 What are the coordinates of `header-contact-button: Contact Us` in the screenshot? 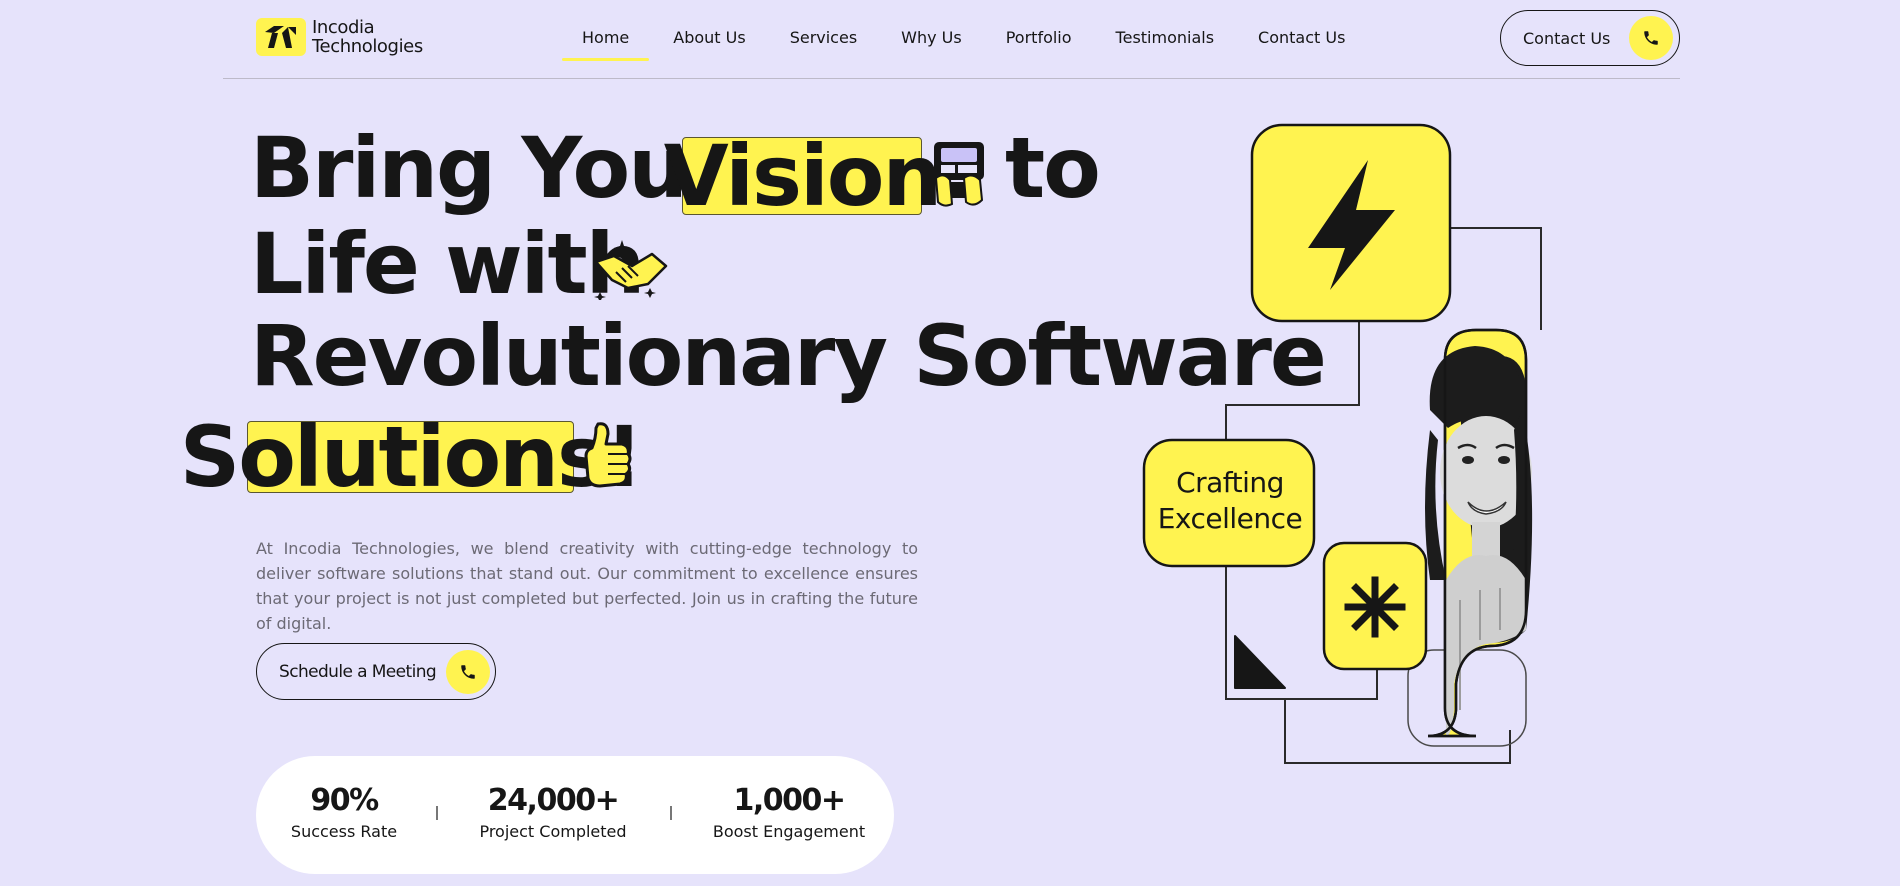 It's located at (1590, 38).